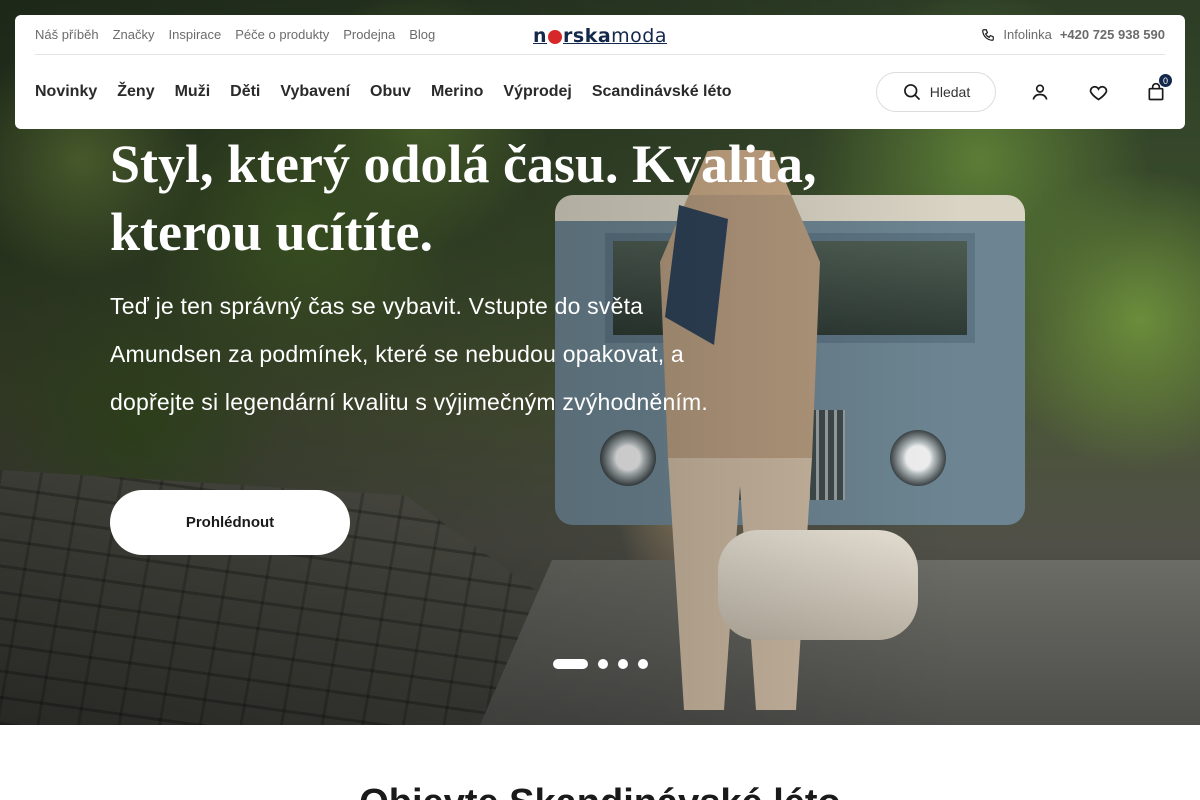 The width and height of the screenshot is (1200, 800). What do you see at coordinates (422, 34) in the screenshot?
I see `top-link-blog: Blog` at bounding box center [422, 34].